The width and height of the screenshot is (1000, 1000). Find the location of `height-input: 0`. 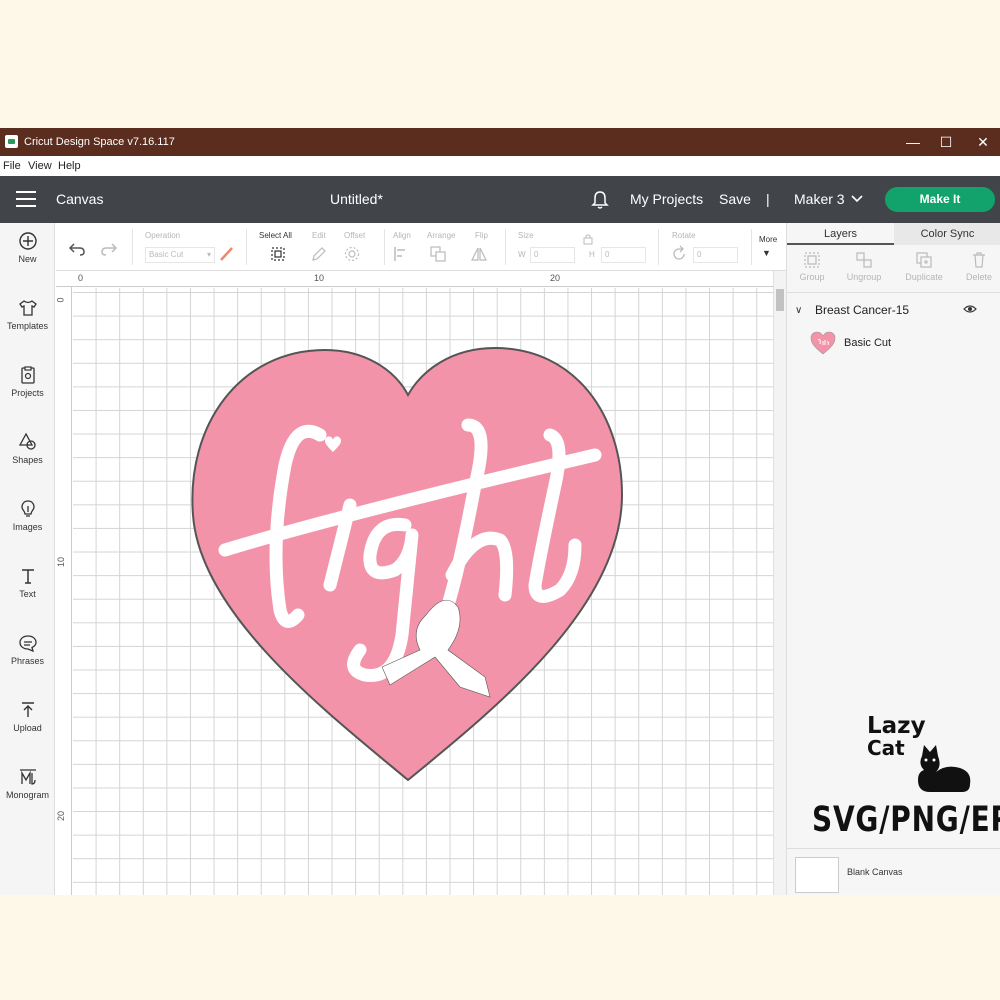

height-input: 0 is located at coordinates (623, 255).